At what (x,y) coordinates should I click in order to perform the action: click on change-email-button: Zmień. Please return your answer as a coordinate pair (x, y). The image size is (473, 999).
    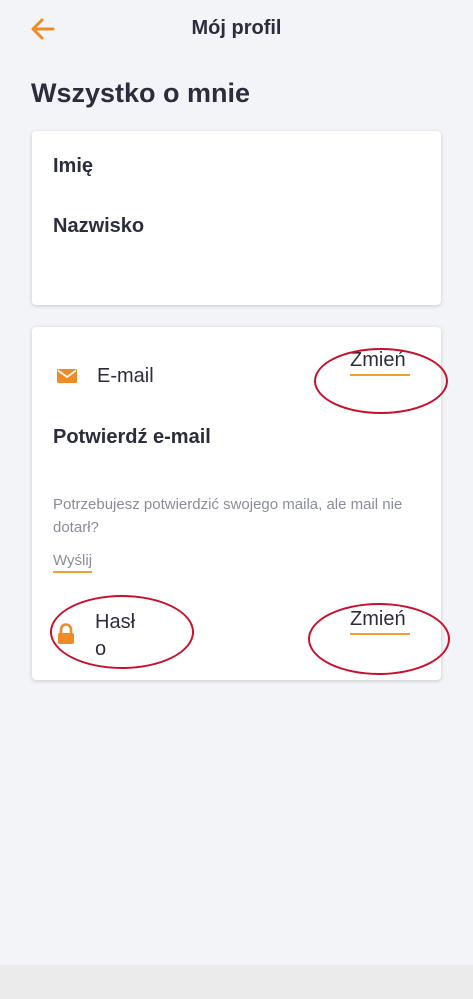
    Looking at the image, I should click on (380, 362).